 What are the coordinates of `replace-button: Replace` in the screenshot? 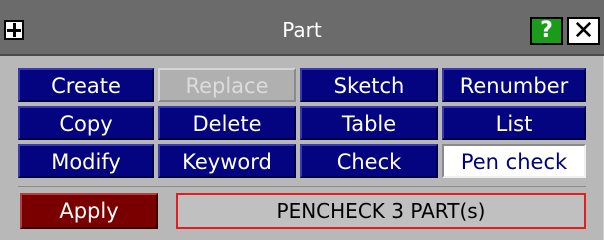 It's located at (227, 85).